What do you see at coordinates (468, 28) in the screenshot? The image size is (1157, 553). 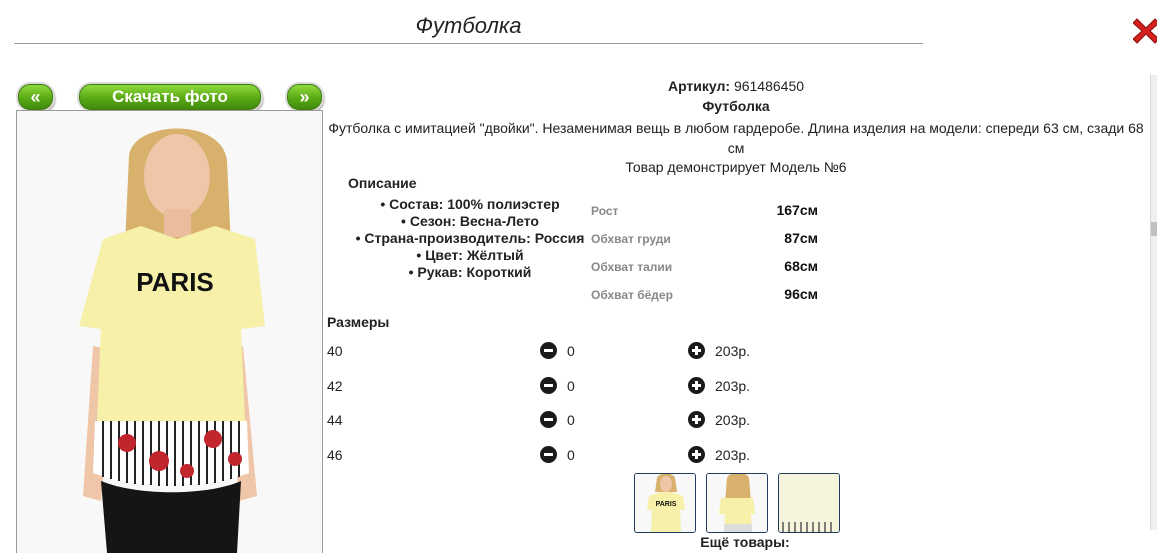 I see `page-title: Футболка` at bounding box center [468, 28].